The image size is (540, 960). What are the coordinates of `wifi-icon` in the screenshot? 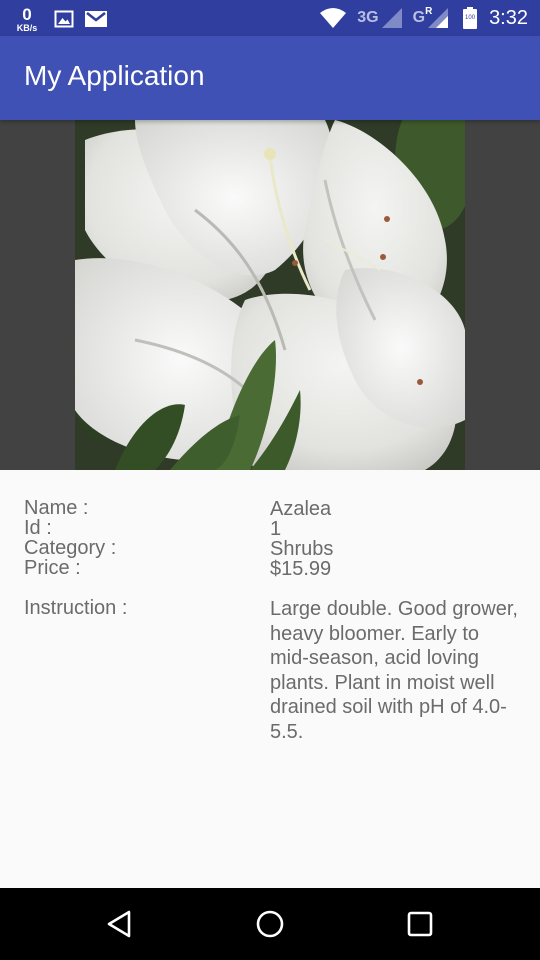 It's located at (333, 18).